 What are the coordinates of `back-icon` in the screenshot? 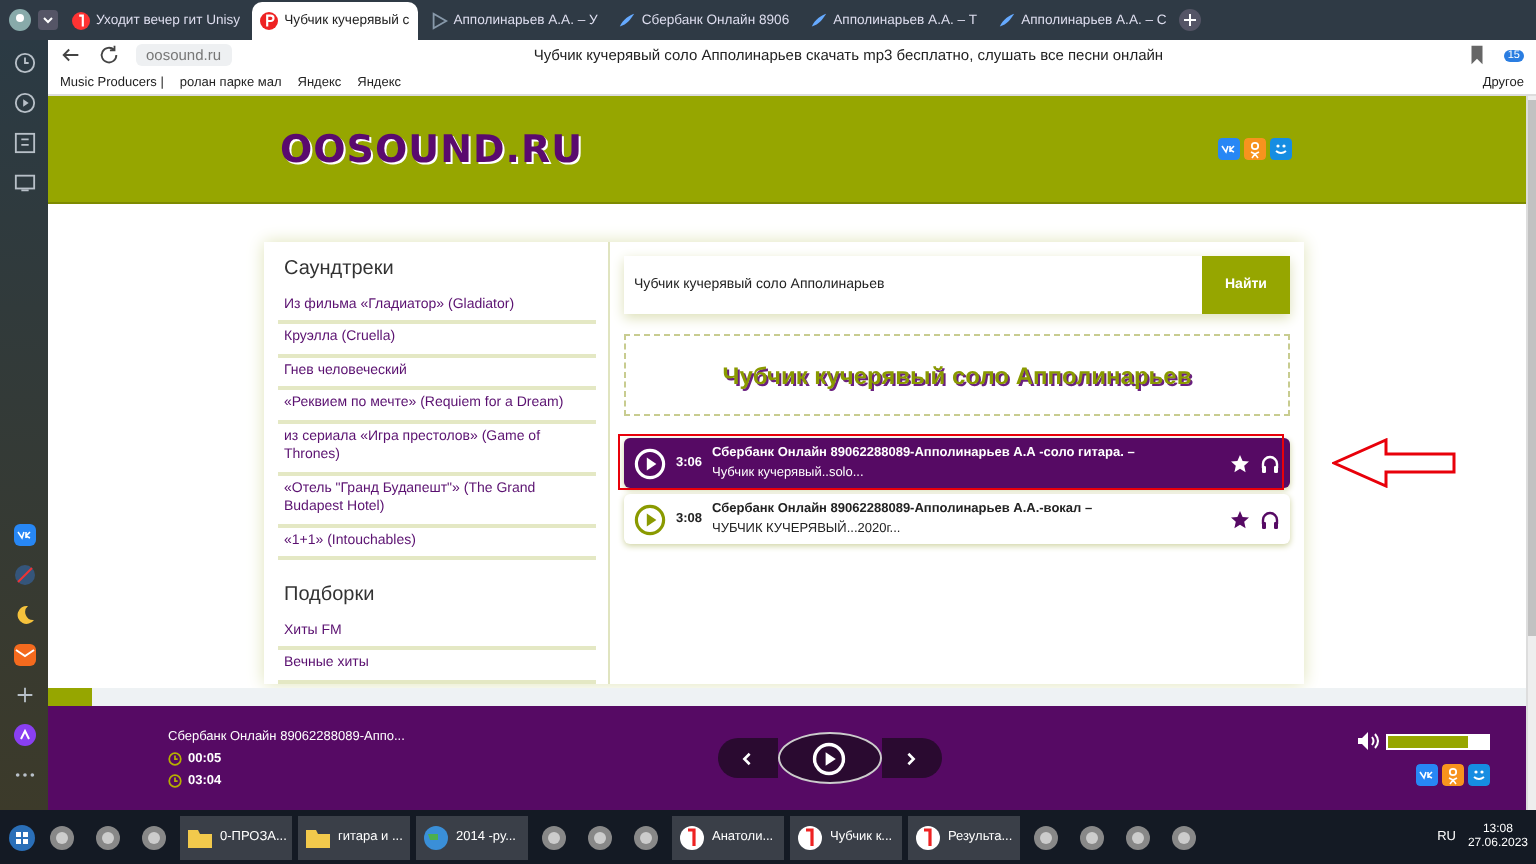 It's located at (71, 55).